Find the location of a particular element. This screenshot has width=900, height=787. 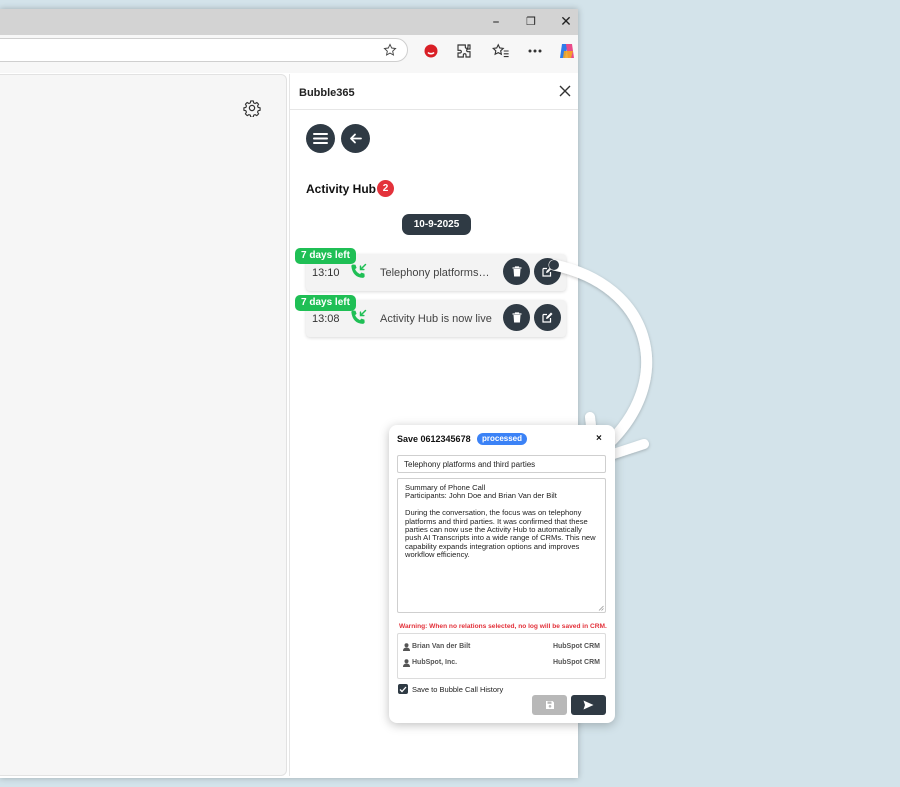

more-icon is located at coordinates (535, 51).